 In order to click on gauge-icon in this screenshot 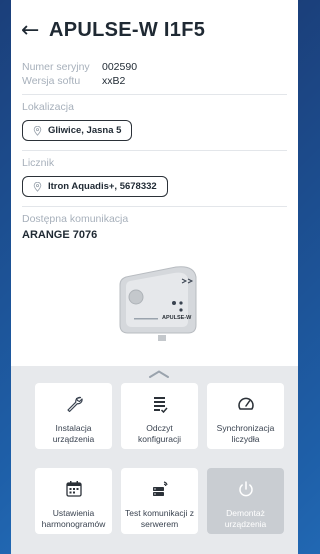, I will do `click(246, 404)`.